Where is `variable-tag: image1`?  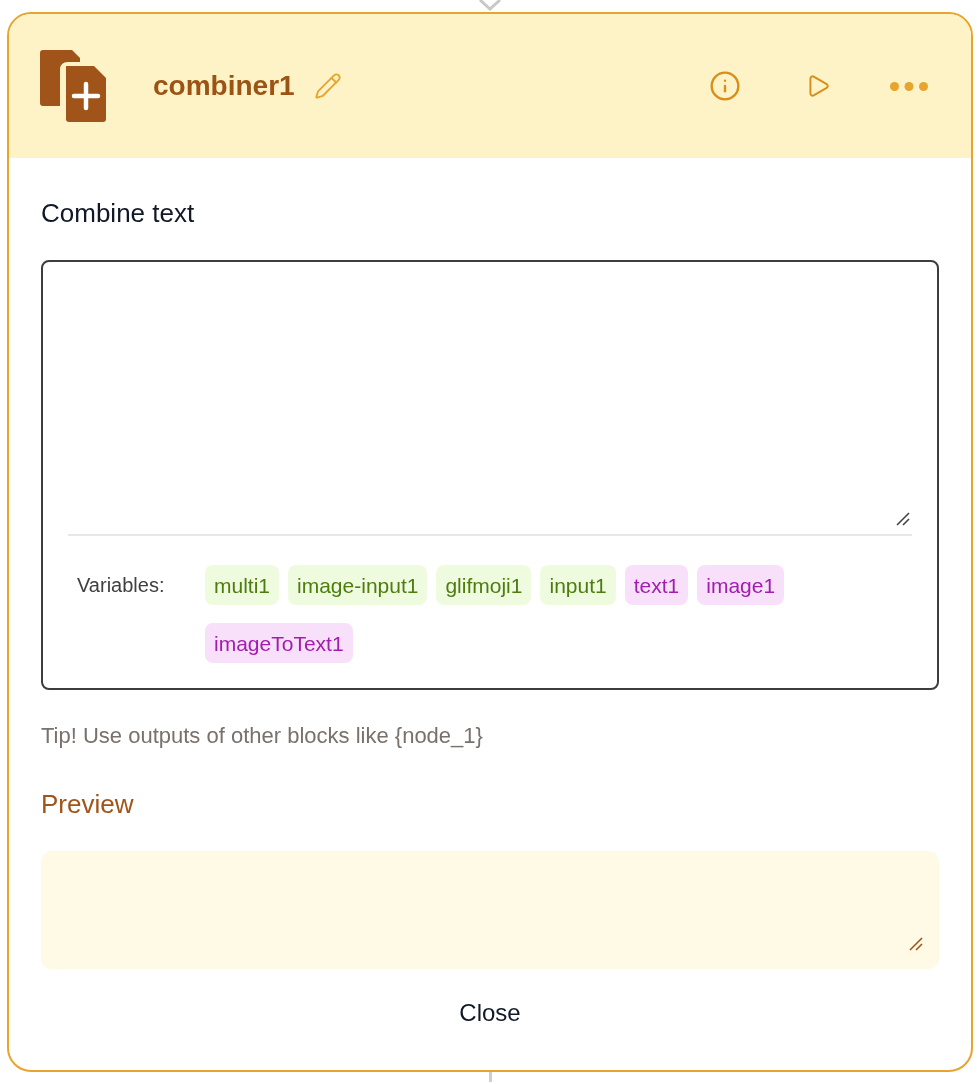
variable-tag: image1 is located at coordinates (741, 585).